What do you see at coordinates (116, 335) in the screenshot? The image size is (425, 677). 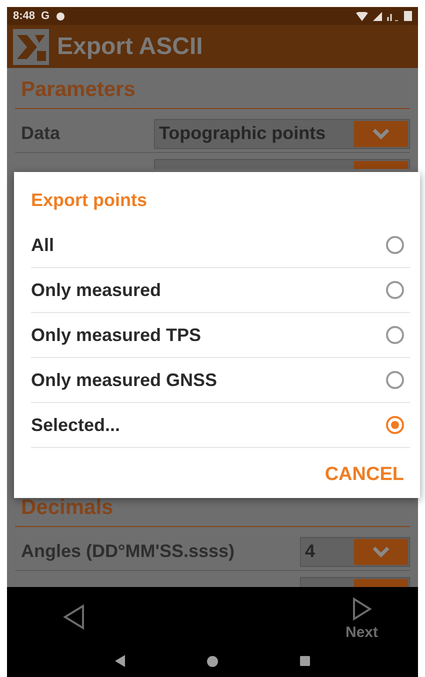 I see `option-label: Only measured TPS` at bounding box center [116, 335].